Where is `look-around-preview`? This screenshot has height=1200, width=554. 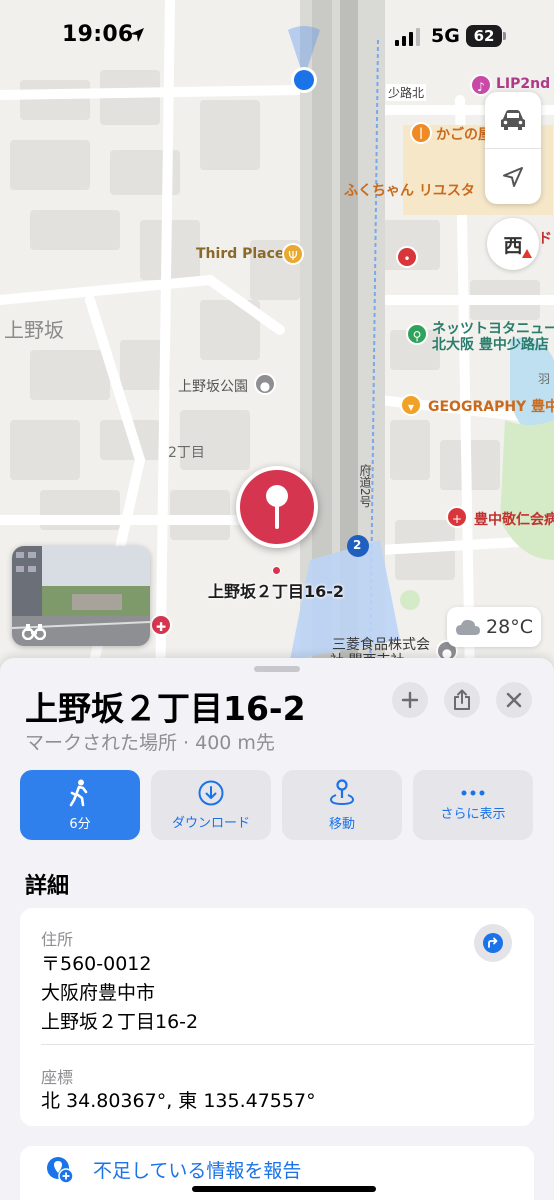
look-around-preview is located at coordinates (81, 596).